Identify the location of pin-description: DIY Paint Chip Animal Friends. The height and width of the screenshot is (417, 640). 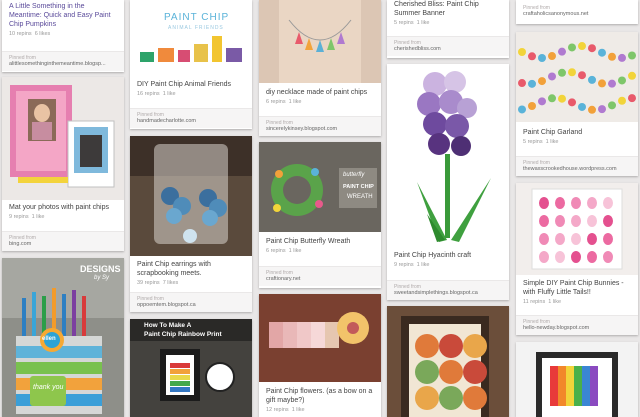
(184, 84).